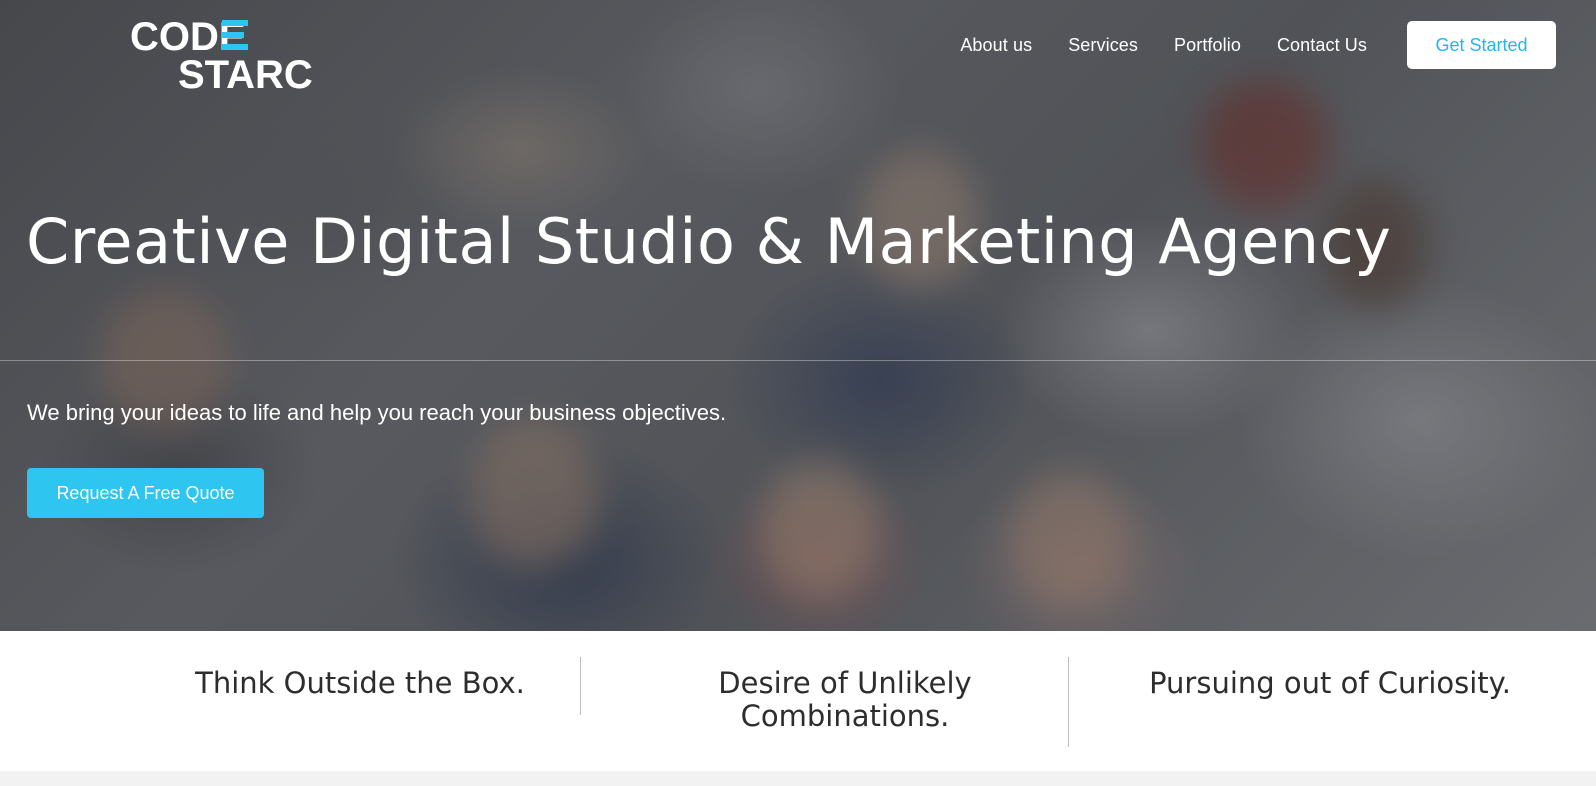 The image size is (1596, 786). What do you see at coordinates (1145, 45) in the screenshot?
I see `main-nav: About us Services Portfolio Contact Us` at bounding box center [1145, 45].